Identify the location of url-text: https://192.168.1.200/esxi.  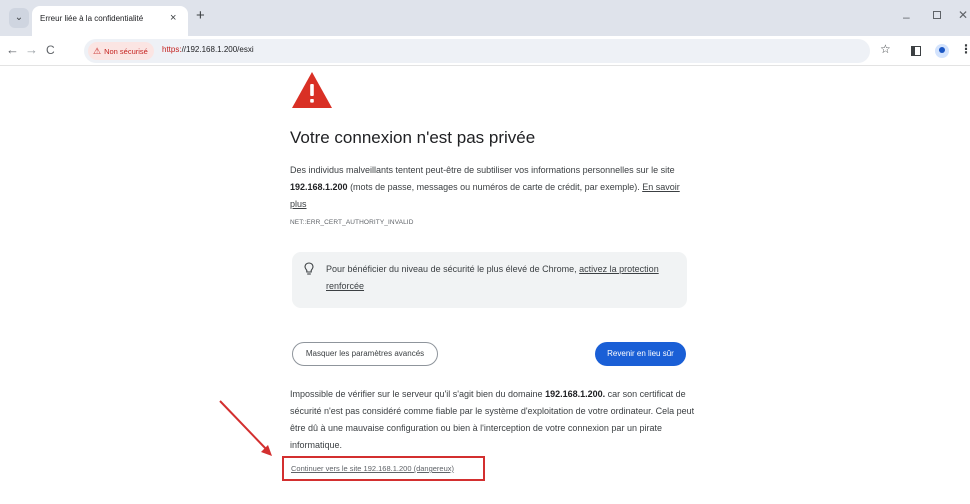
(208, 49).